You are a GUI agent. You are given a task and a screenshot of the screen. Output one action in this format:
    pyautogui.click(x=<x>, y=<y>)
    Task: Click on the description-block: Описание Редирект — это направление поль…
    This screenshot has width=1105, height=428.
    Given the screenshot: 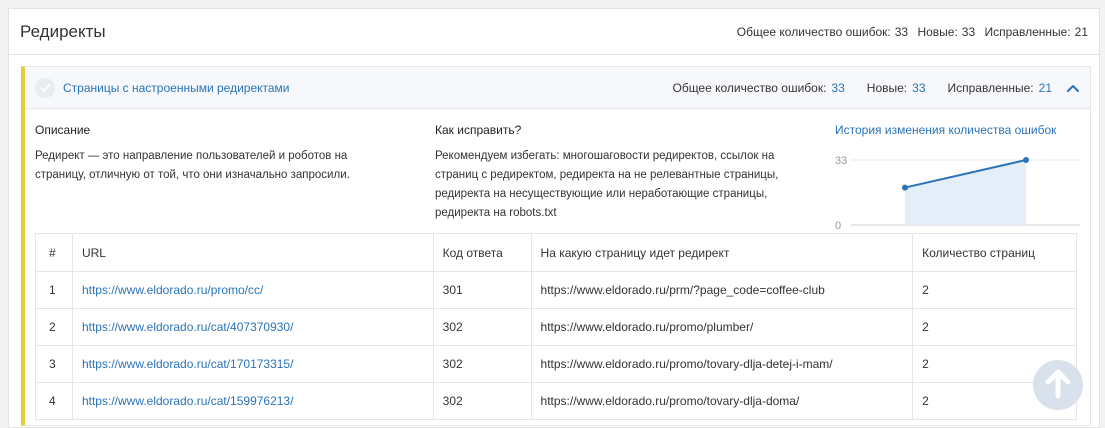 What is the action you would take?
    pyautogui.click(x=215, y=154)
    